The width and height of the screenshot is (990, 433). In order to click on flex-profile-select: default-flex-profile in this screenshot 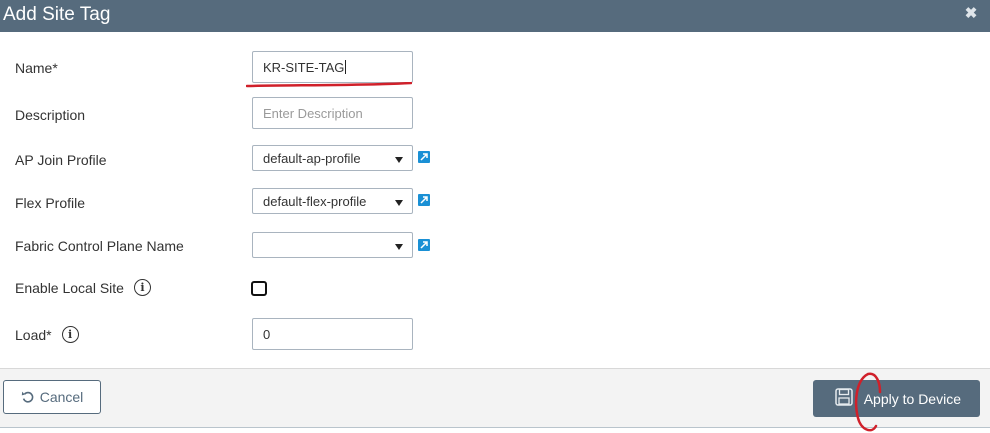, I will do `click(332, 201)`.